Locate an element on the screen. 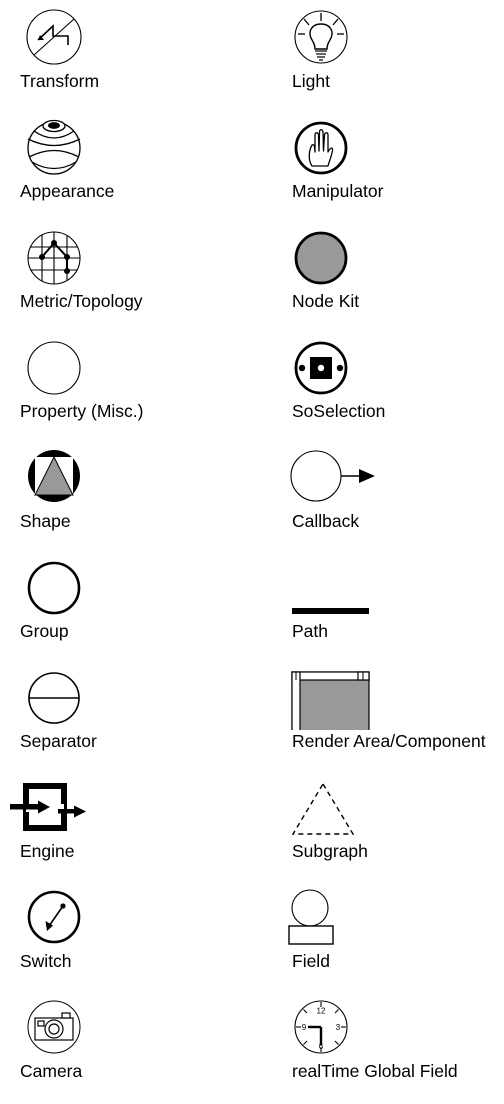 Image resolution: width=504 pixels, height=1104 pixels. legend-entry-transform: Transform is located at coordinates (126, 59).